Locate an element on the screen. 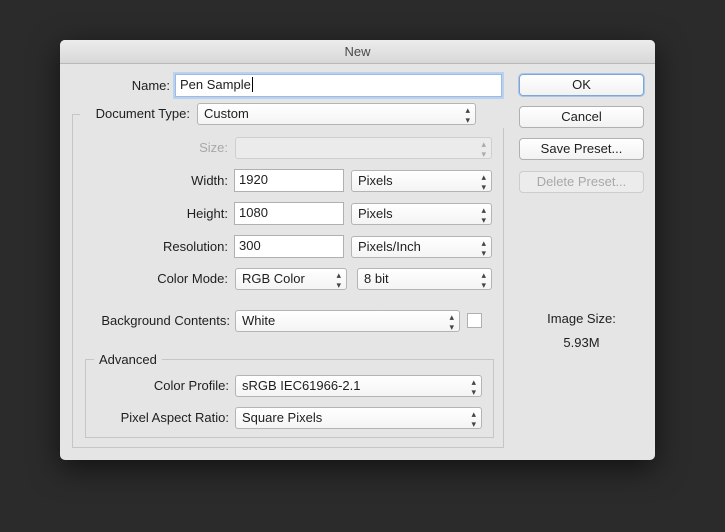 The image size is (725, 532). color-profile-select: sRGB IEC61966-2.1 ▴ ▾ is located at coordinates (358, 386).